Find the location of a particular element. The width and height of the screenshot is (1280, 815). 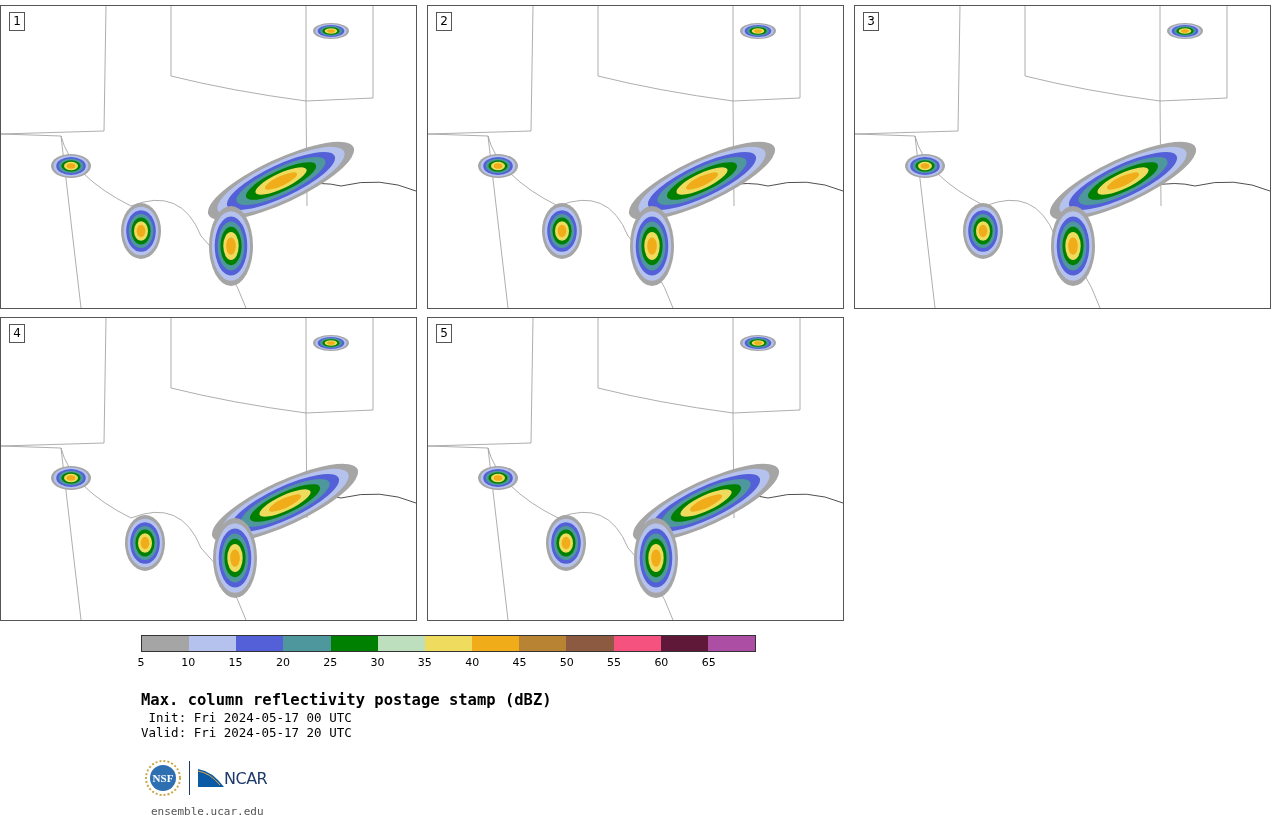

tick-label: 40 is located at coordinates (472, 662).